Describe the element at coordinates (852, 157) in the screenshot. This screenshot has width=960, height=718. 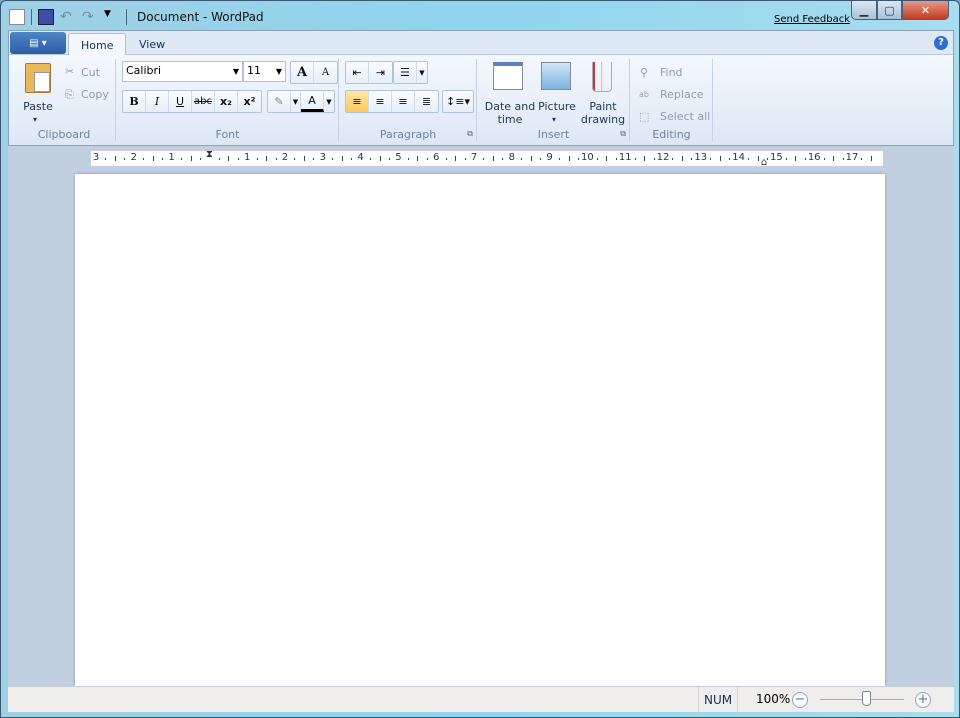
I see `ruler-label: 17` at that location.